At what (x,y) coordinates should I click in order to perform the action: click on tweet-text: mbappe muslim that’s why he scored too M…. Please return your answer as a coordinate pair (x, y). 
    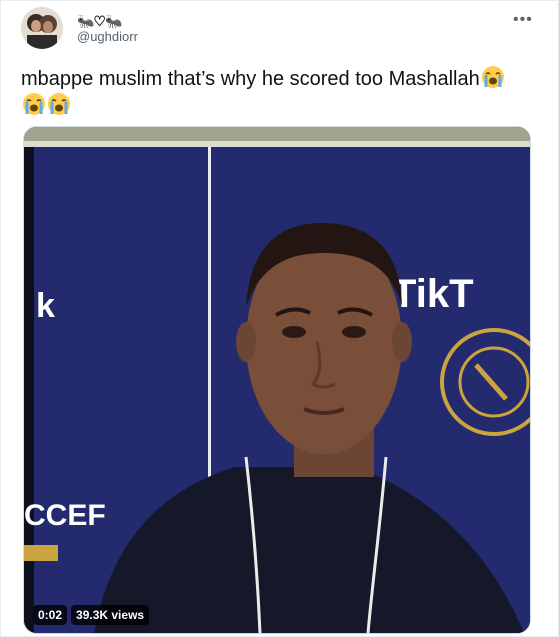
    Looking at the image, I should click on (281, 92).